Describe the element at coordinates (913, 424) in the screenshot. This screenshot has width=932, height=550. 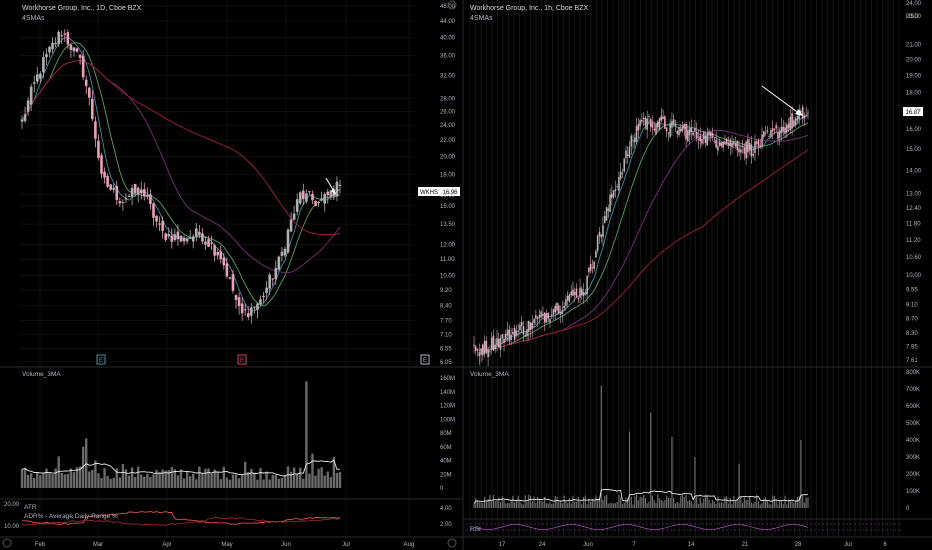
I see `volume-tick-label: 500K` at that location.